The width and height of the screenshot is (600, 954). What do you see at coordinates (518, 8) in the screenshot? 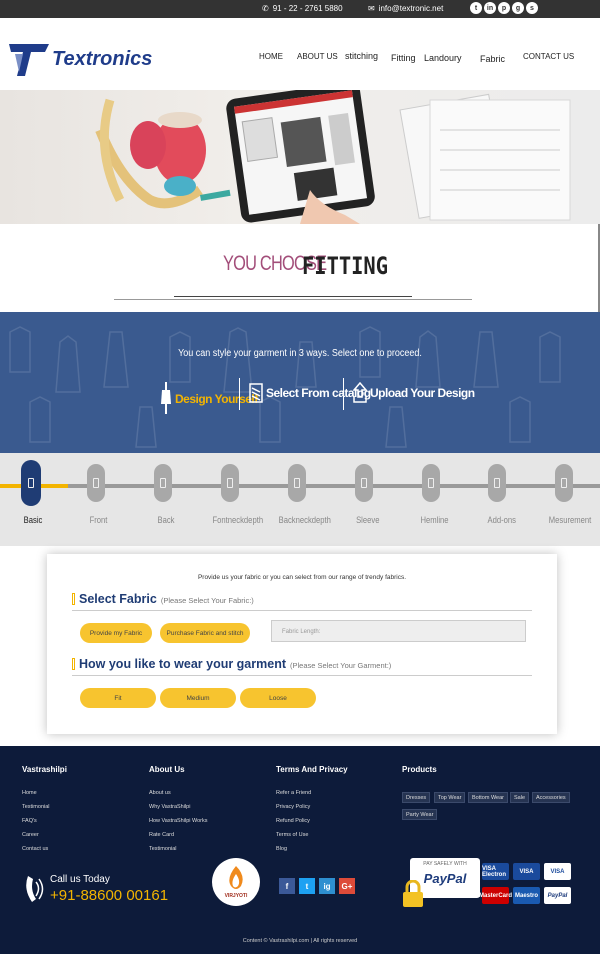
I see `google-plus-icon: g` at bounding box center [518, 8].